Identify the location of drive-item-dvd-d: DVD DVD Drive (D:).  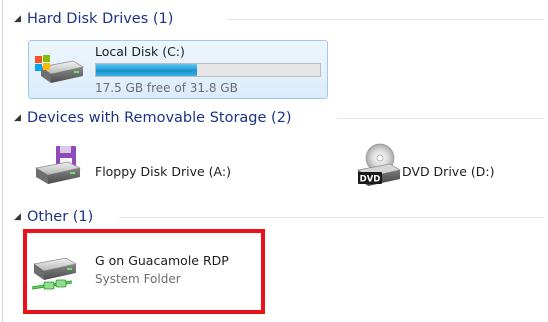
(437, 168).